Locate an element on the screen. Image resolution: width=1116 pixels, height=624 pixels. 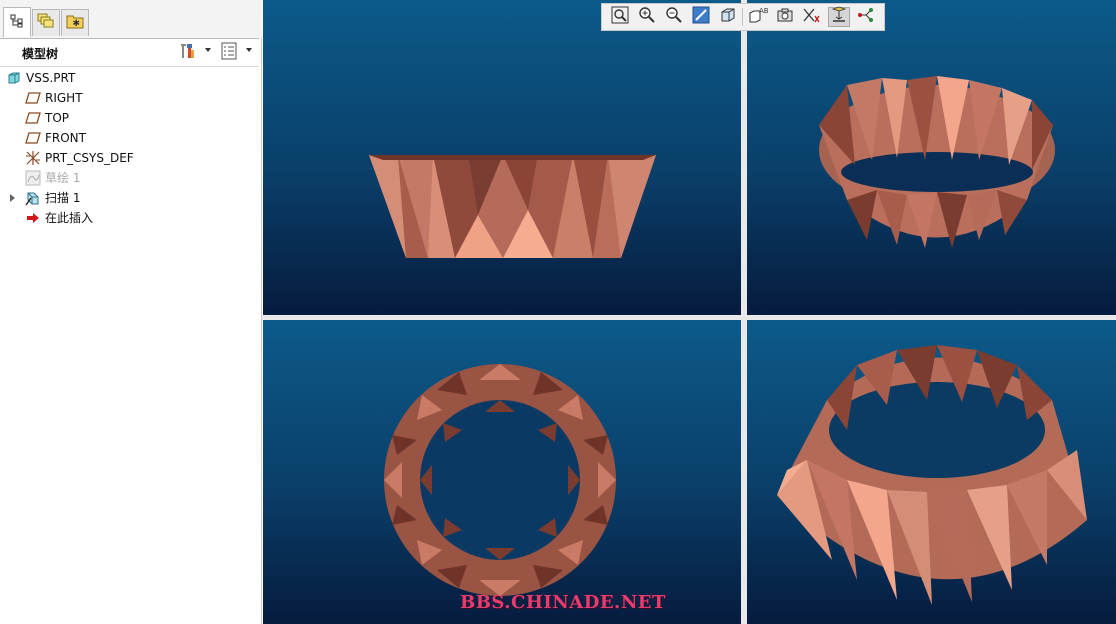
ring-top-view is located at coordinates (500, 480).